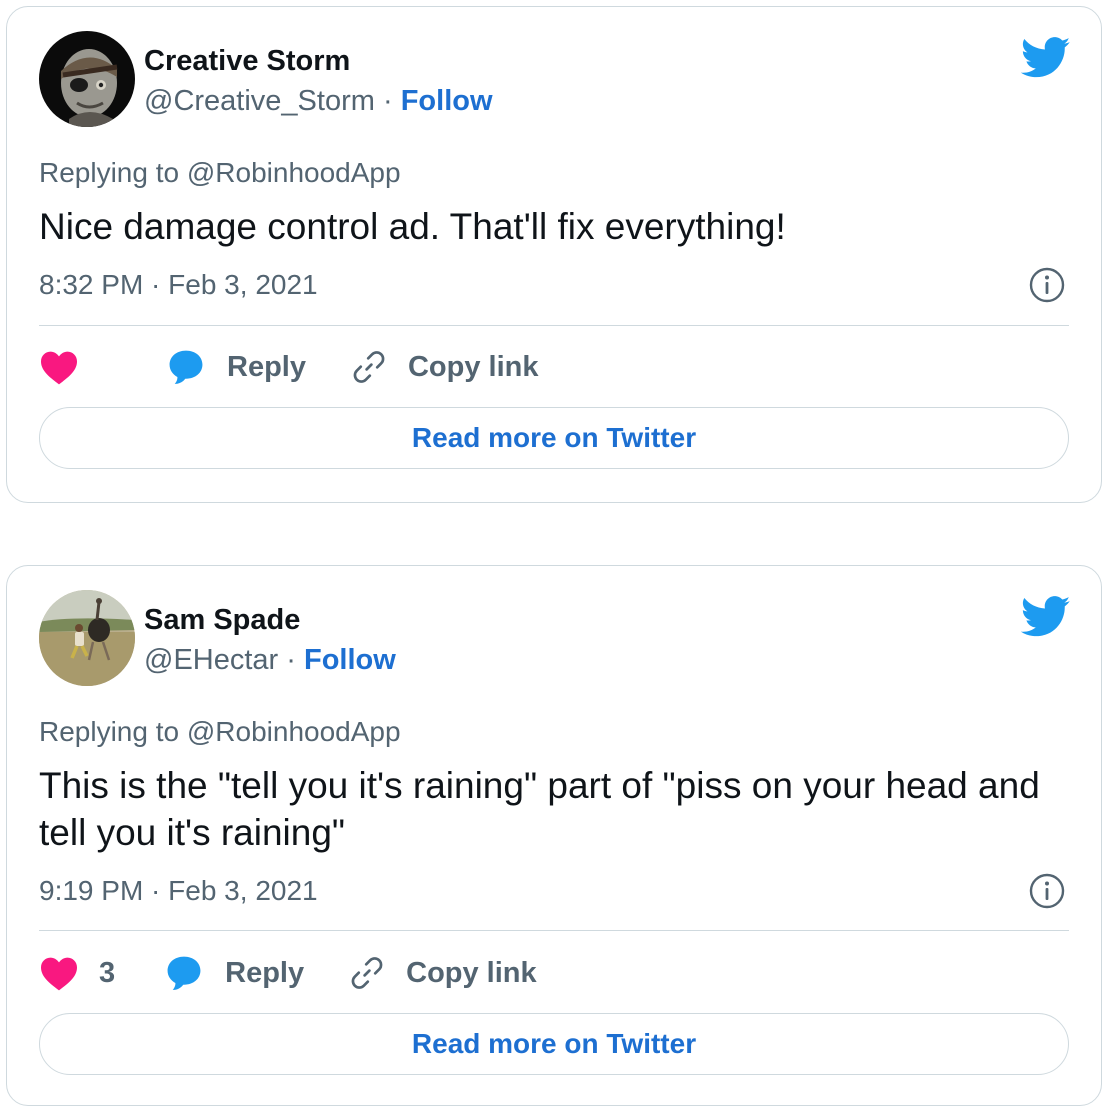 The height and width of the screenshot is (1108, 1108). Describe the element at coordinates (178, 891) in the screenshot. I see `tweet-timestamp: 9:19 PM · Feb 3, 2021` at that location.